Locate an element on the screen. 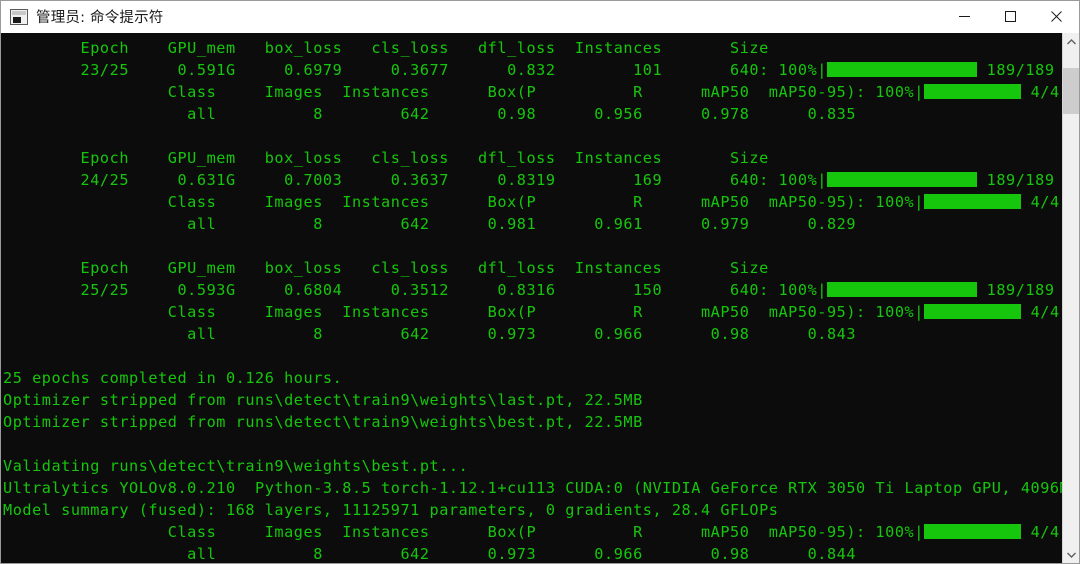  terminal-line: all 8 642 0.973 0.966 0.98 0.843 is located at coordinates (531, 334).